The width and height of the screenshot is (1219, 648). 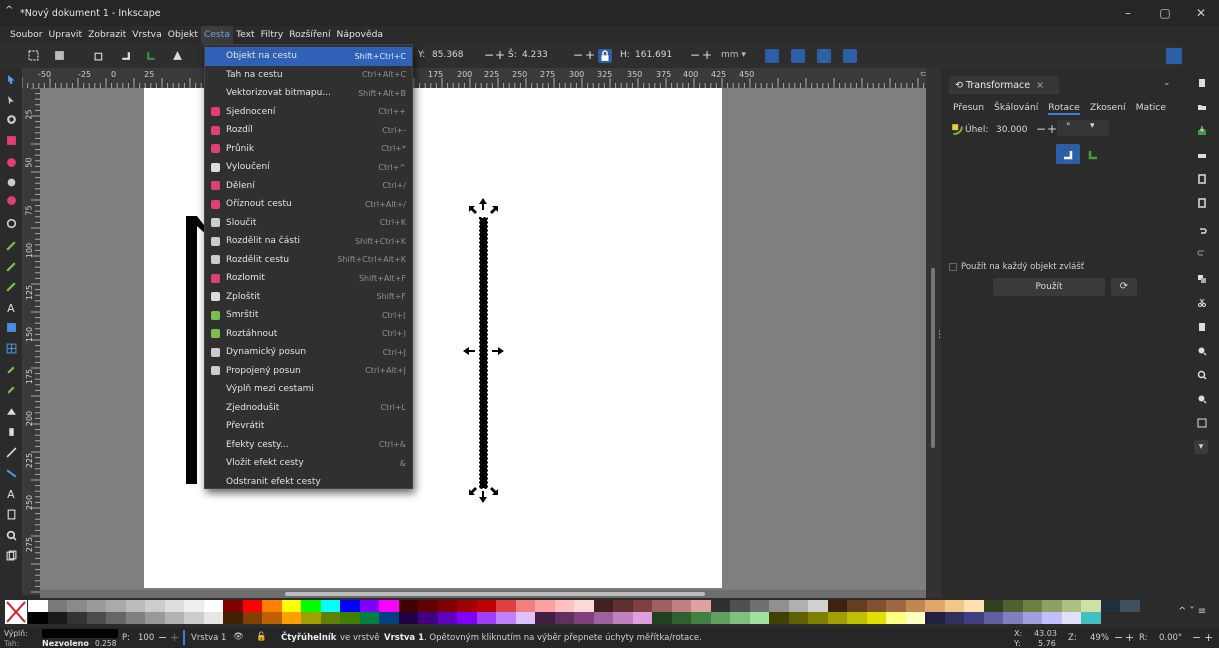 What do you see at coordinates (1202, 203) in the screenshot?
I see `export-icon` at bounding box center [1202, 203].